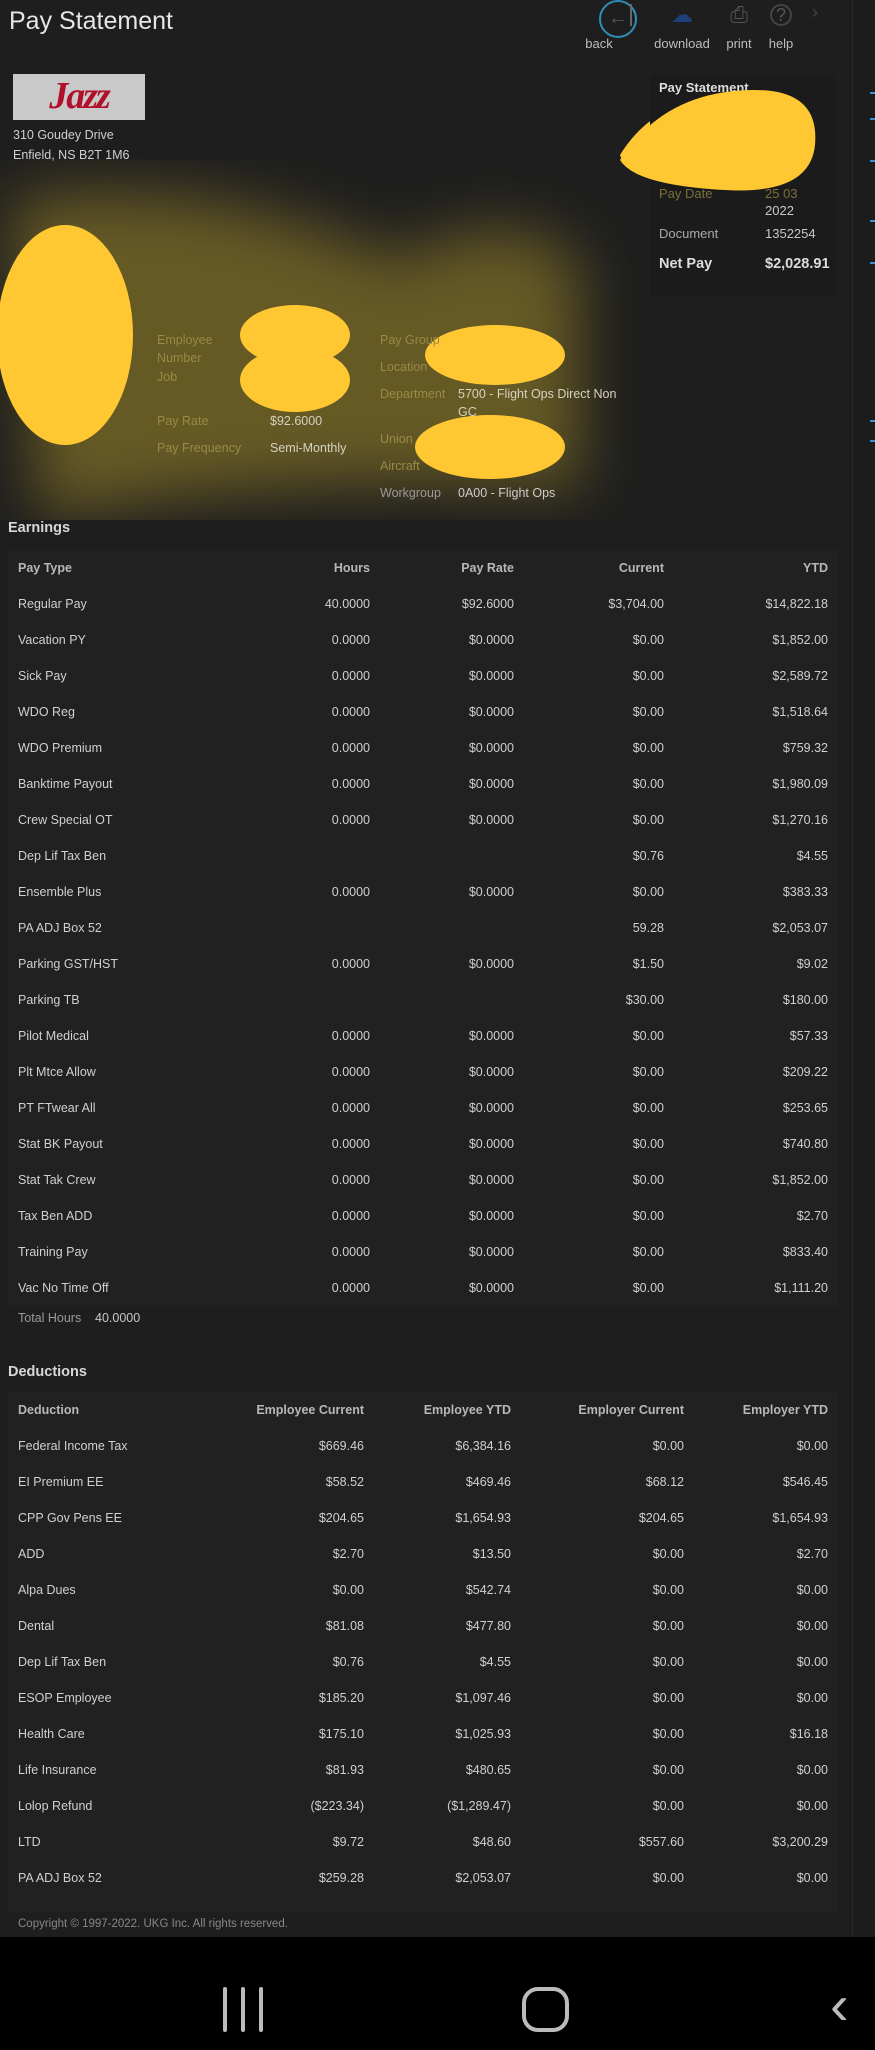 The height and width of the screenshot is (2050, 875). What do you see at coordinates (45, 568) in the screenshot?
I see `column-header: Pay Type` at bounding box center [45, 568].